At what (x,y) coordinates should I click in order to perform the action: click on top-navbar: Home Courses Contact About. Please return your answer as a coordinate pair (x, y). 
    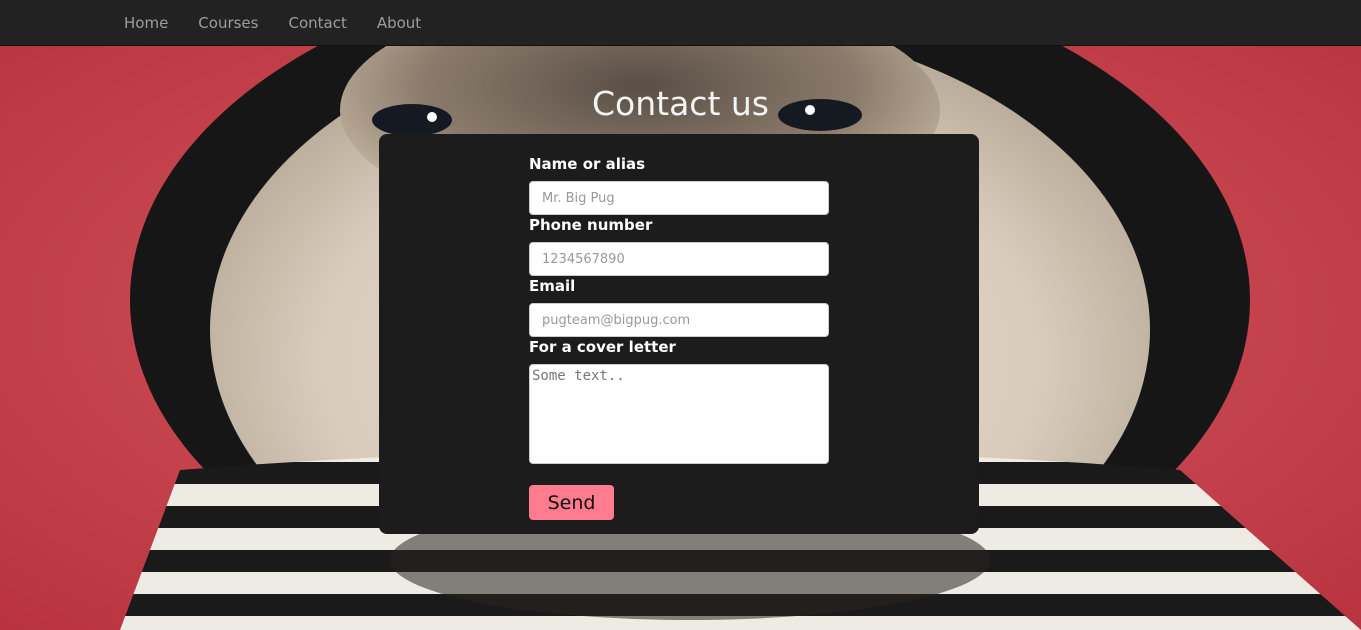
    Looking at the image, I should click on (680, 23).